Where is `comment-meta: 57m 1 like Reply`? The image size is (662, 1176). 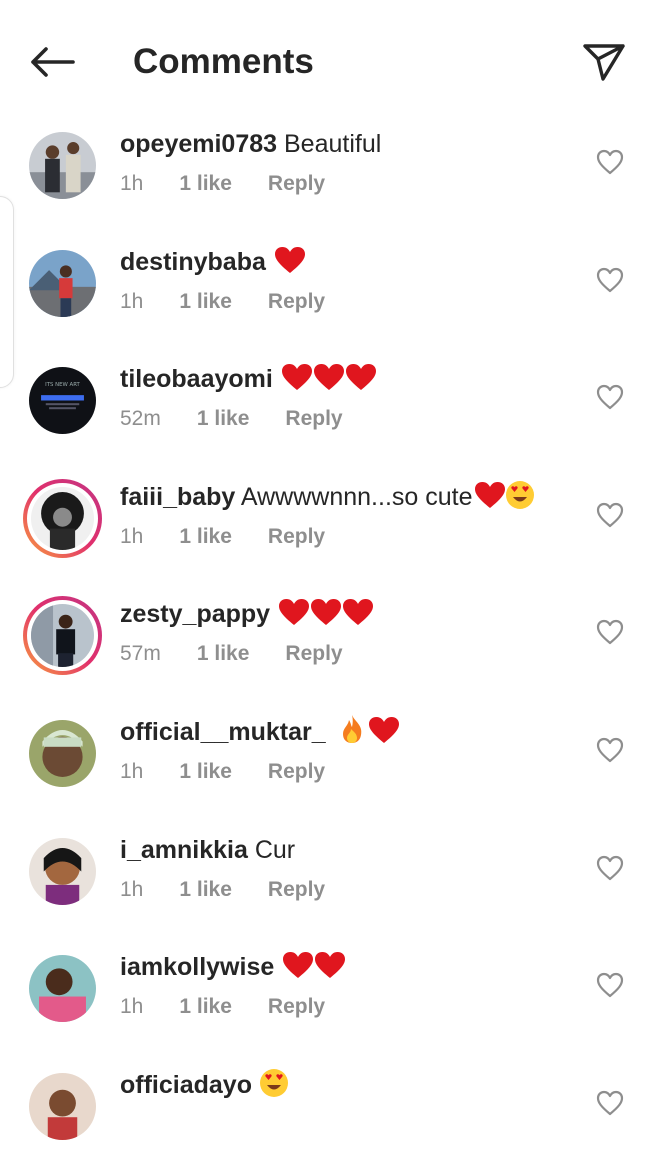
comment-meta: 57m 1 like Reply is located at coordinates (231, 654).